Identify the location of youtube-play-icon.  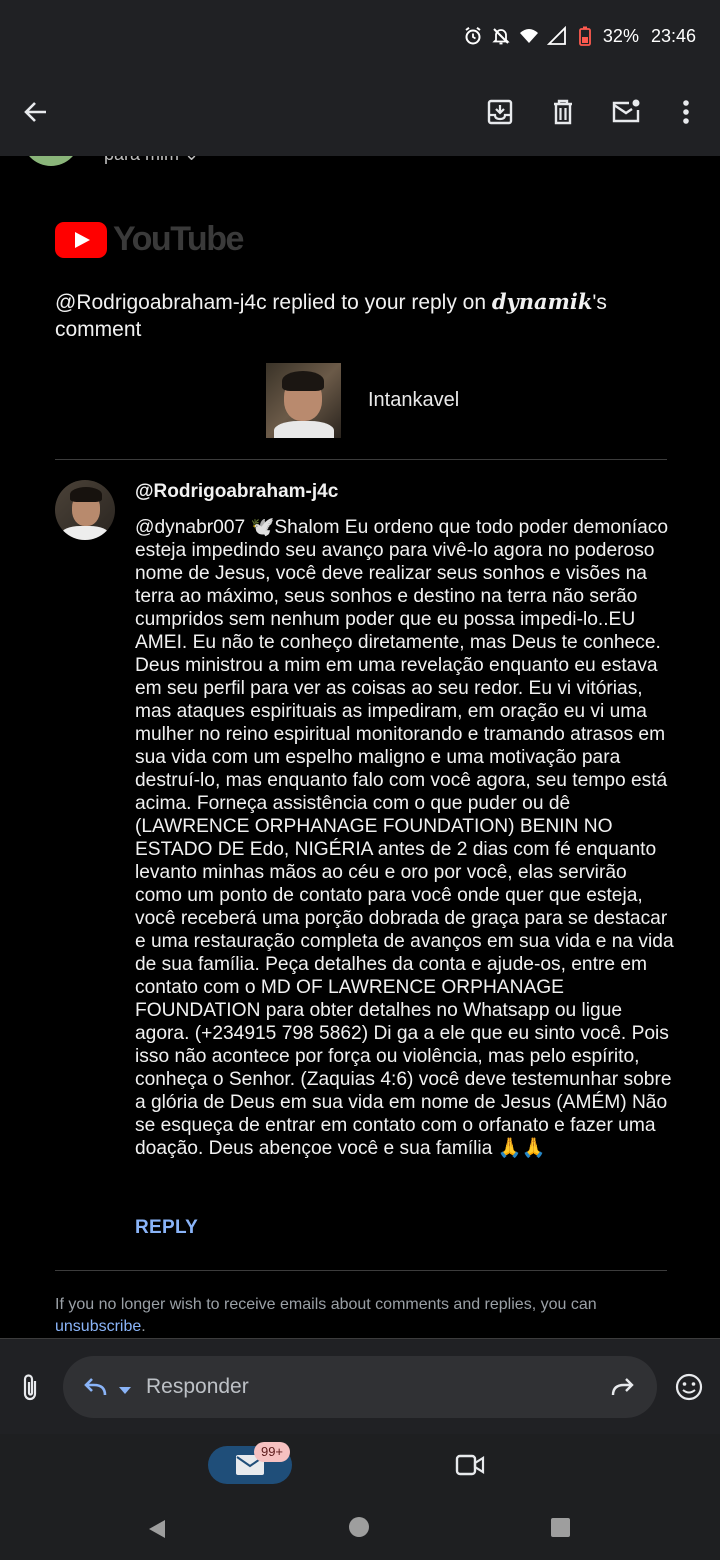
(81, 239).